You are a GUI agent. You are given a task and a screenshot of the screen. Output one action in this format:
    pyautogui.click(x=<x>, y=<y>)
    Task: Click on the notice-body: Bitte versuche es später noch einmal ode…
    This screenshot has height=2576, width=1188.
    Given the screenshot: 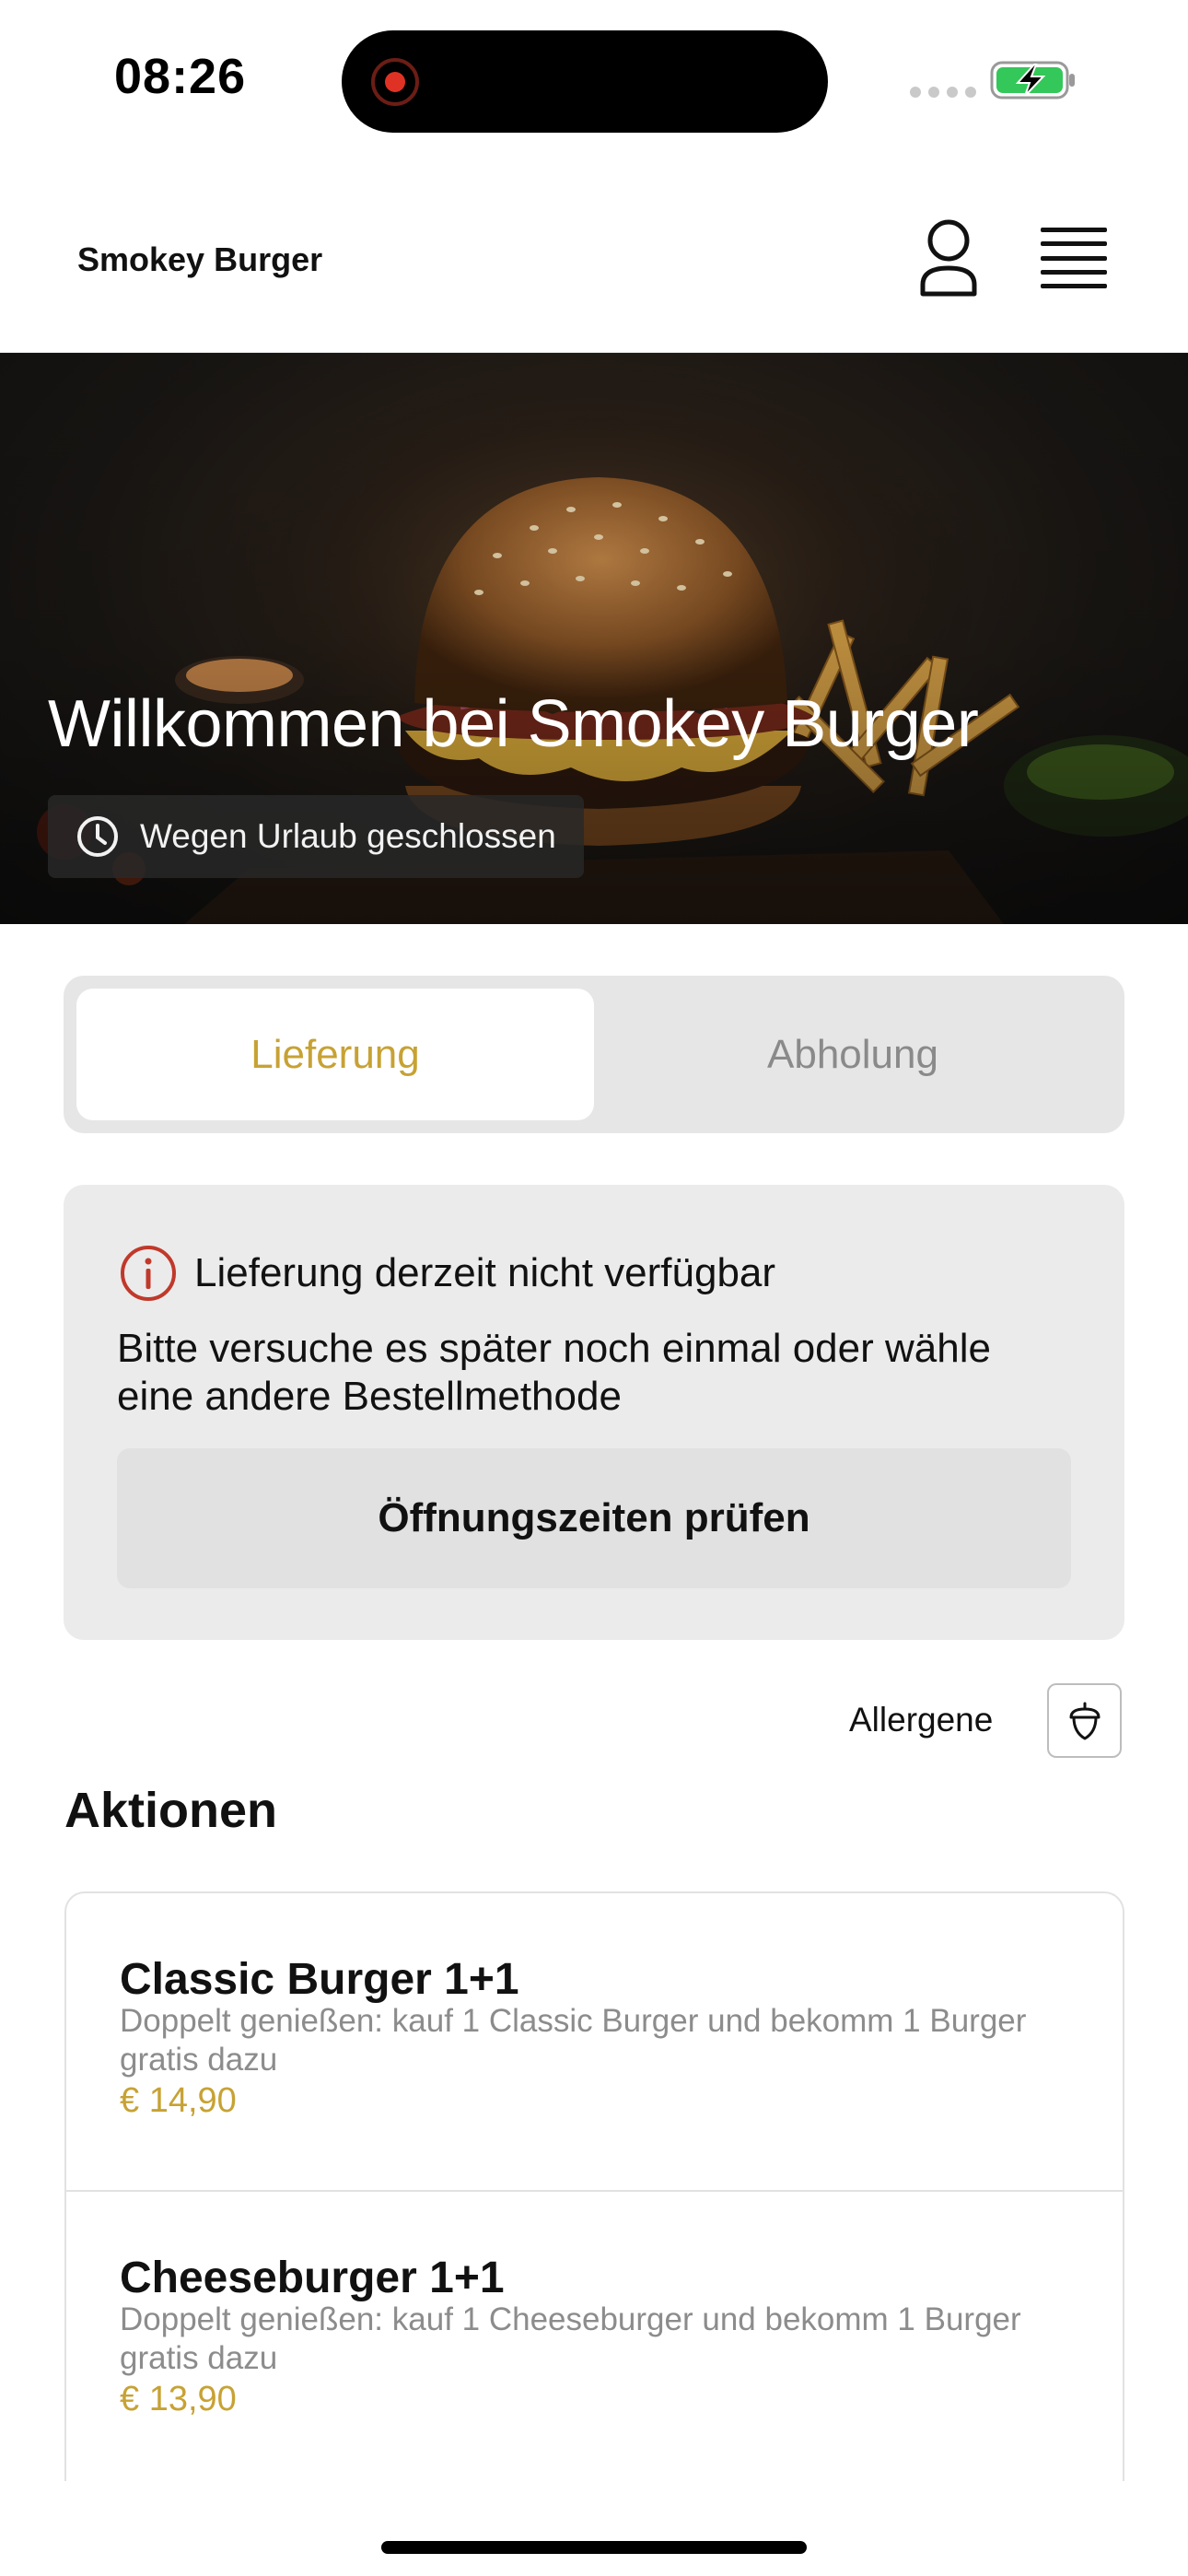 What is the action you would take?
    pyautogui.click(x=554, y=1372)
    